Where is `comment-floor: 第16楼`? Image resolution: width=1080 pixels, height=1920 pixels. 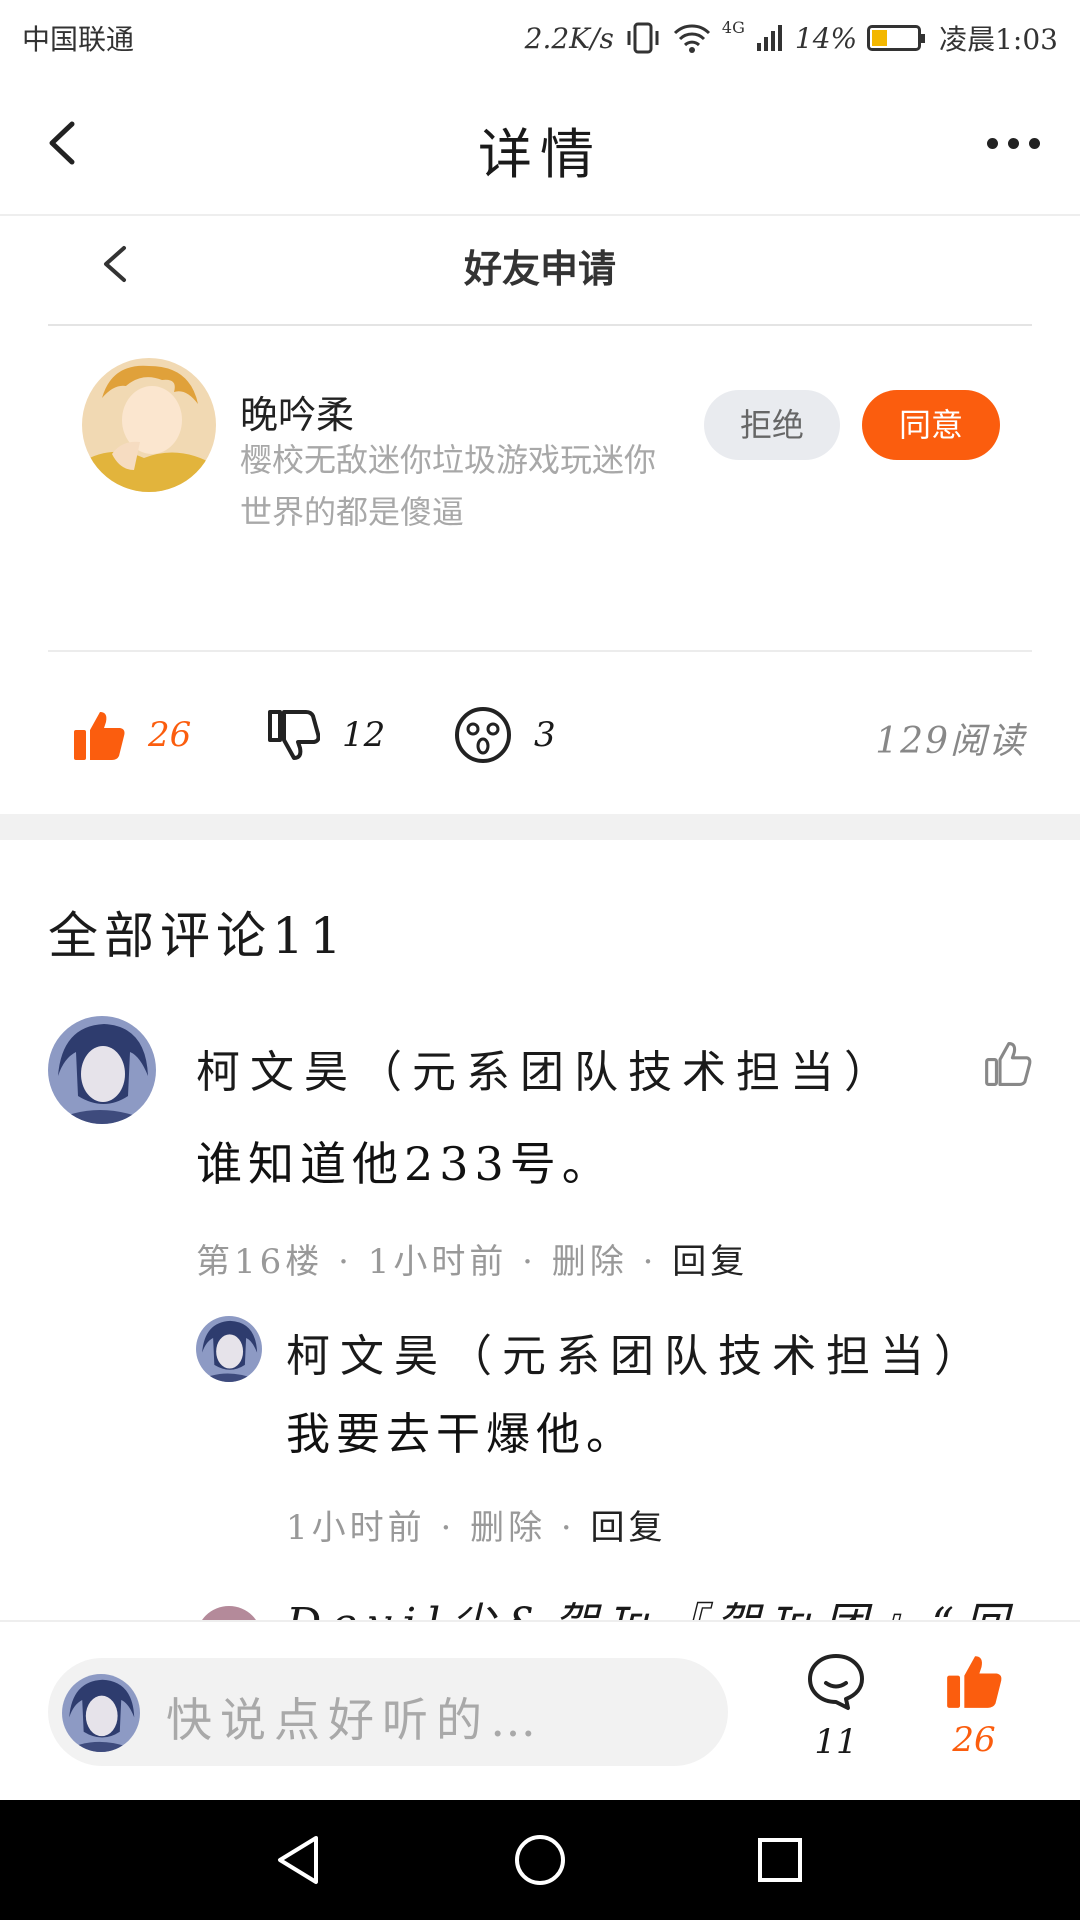
comment-floor: 第16楼 is located at coordinates (260, 1262).